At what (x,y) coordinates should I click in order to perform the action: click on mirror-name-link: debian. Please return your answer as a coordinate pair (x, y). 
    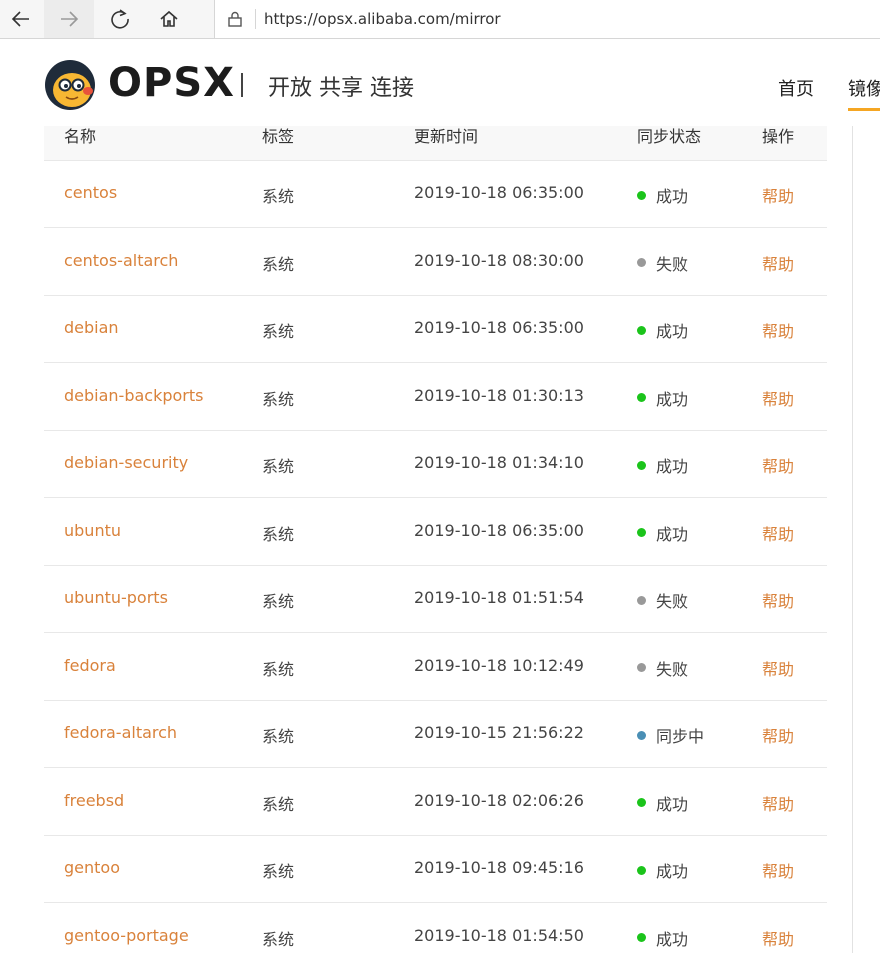
    Looking at the image, I should click on (91, 327).